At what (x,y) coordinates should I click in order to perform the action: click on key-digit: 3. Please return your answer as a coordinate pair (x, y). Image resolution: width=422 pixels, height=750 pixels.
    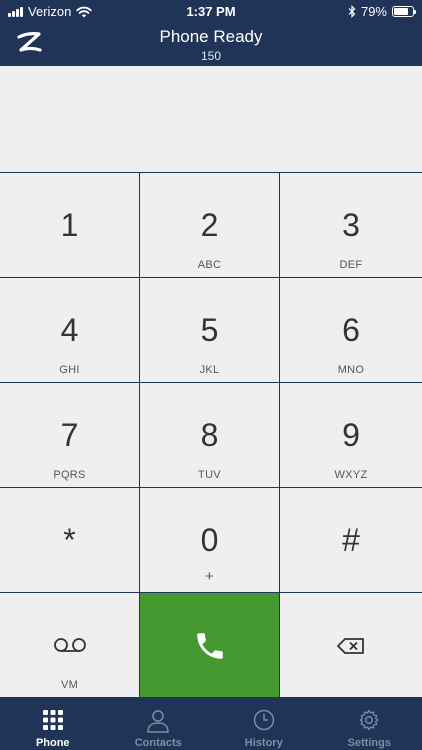
    Looking at the image, I should click on (351, 225).